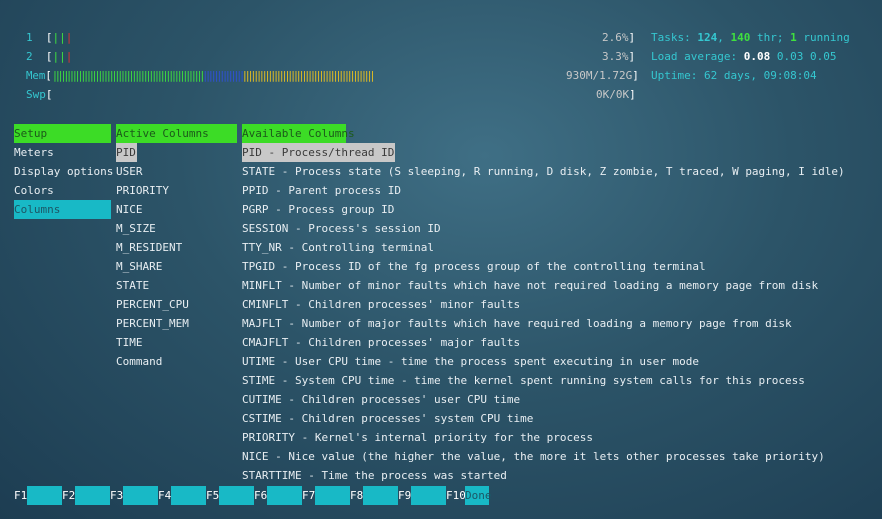 The width and height of the screenshot is (882, 519). I want to click on swp-value-group: 0K/0K], so click(616, 94).